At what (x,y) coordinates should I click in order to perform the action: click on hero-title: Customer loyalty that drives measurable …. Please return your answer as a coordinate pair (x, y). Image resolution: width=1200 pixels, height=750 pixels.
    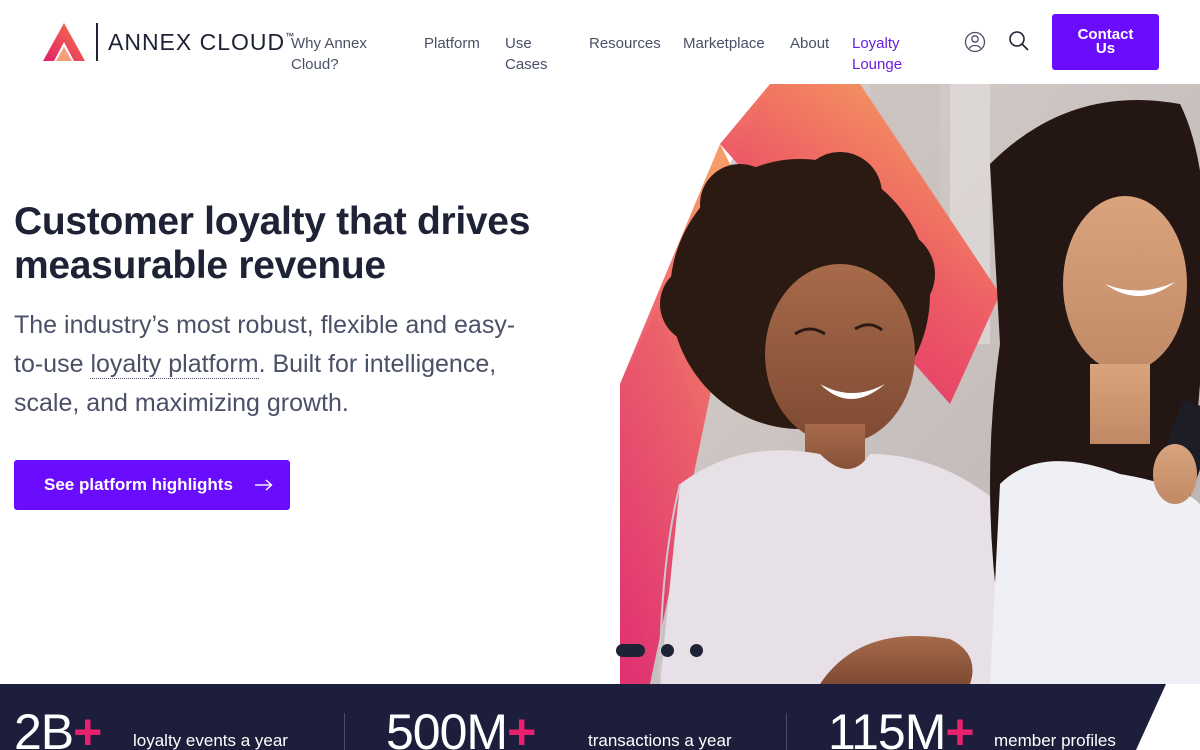
    Looking at the image, I should click on (294, 244).